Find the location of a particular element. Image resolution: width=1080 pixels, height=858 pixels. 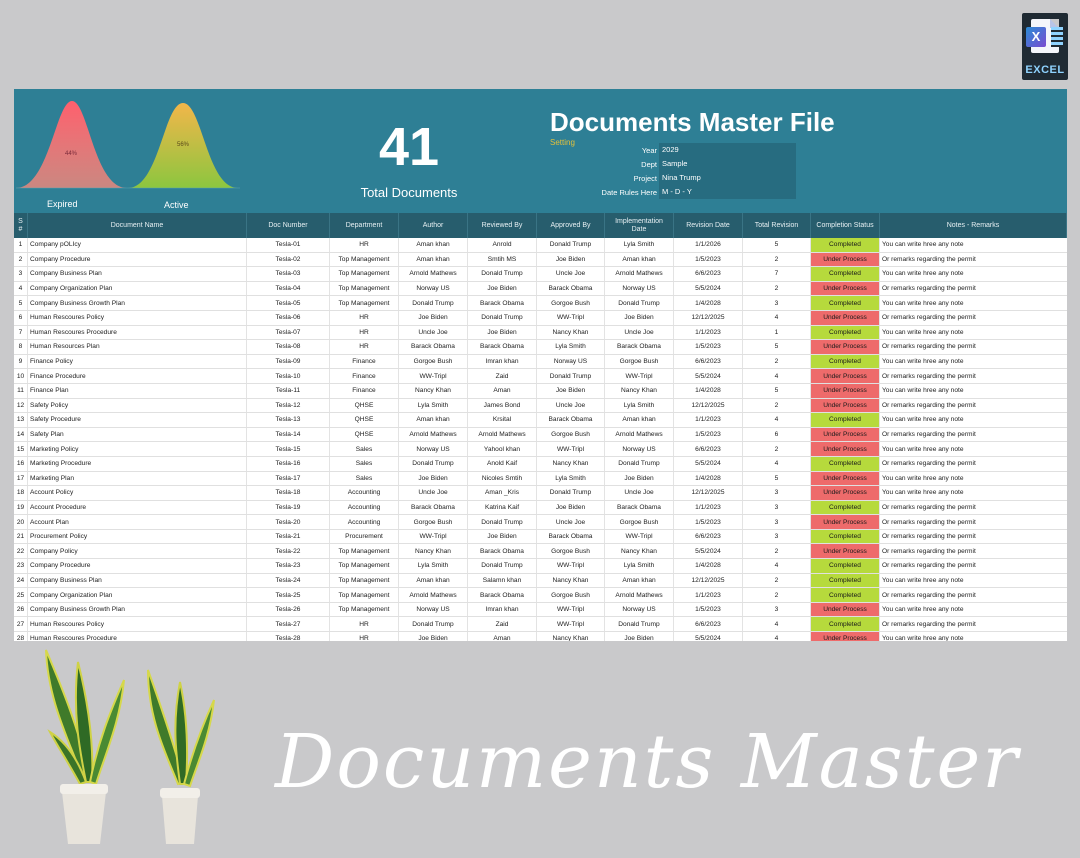

cell-sn: 1 is located at coordinates (21, 245).